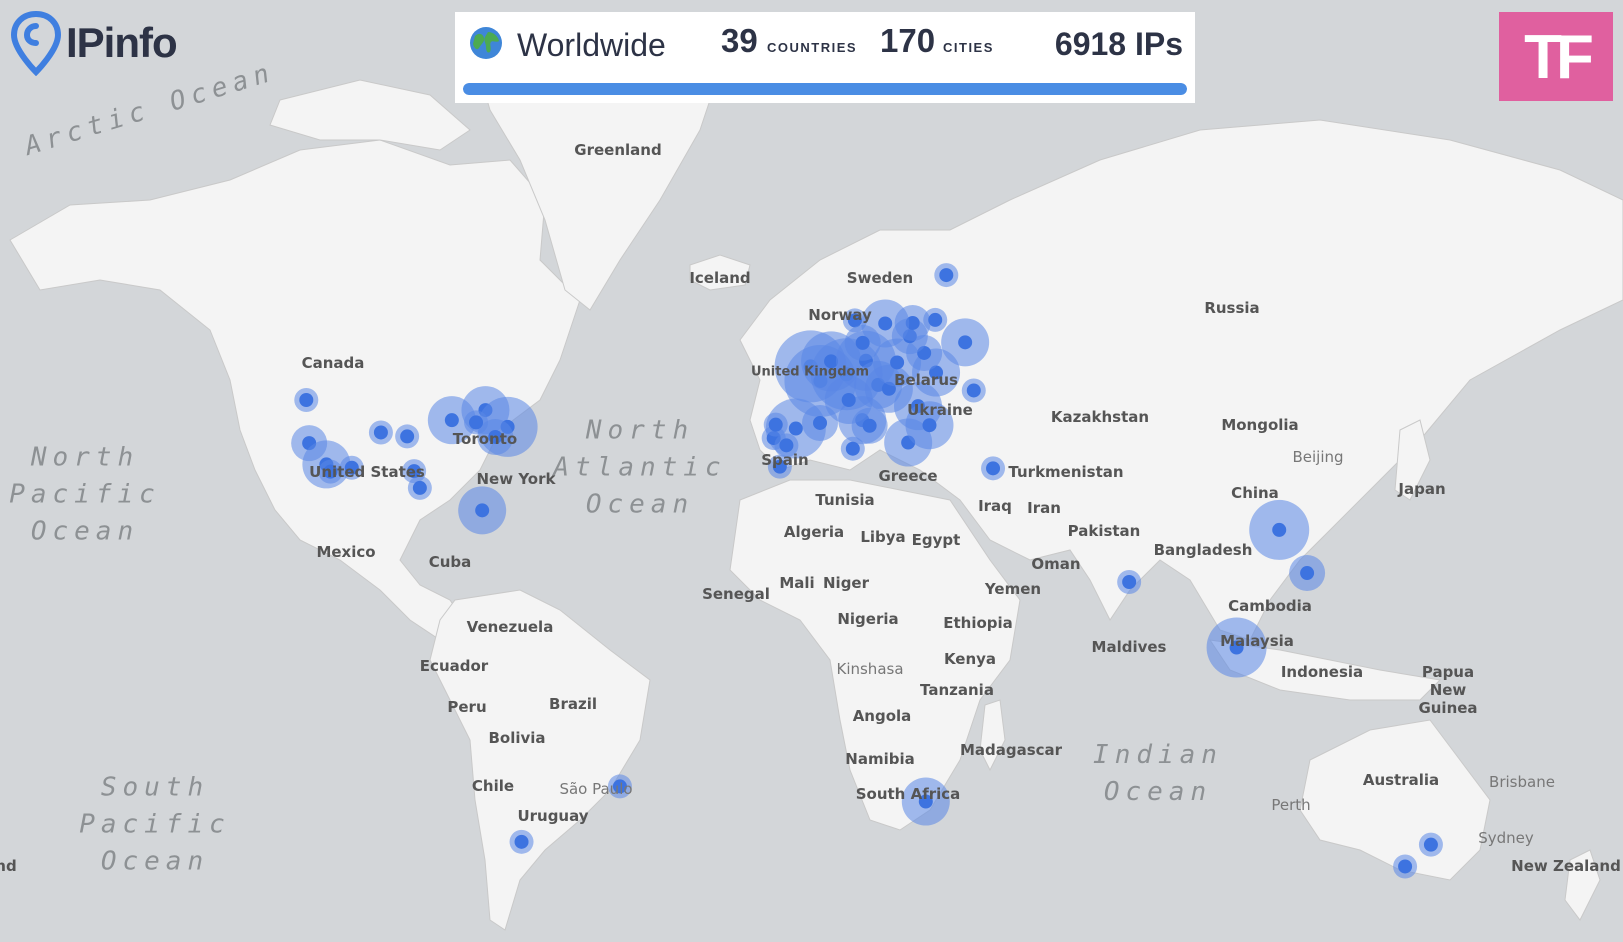 The width and height of the screenshot is (1623, 942). I want to click on place-label: Greece, so click(908, 476).